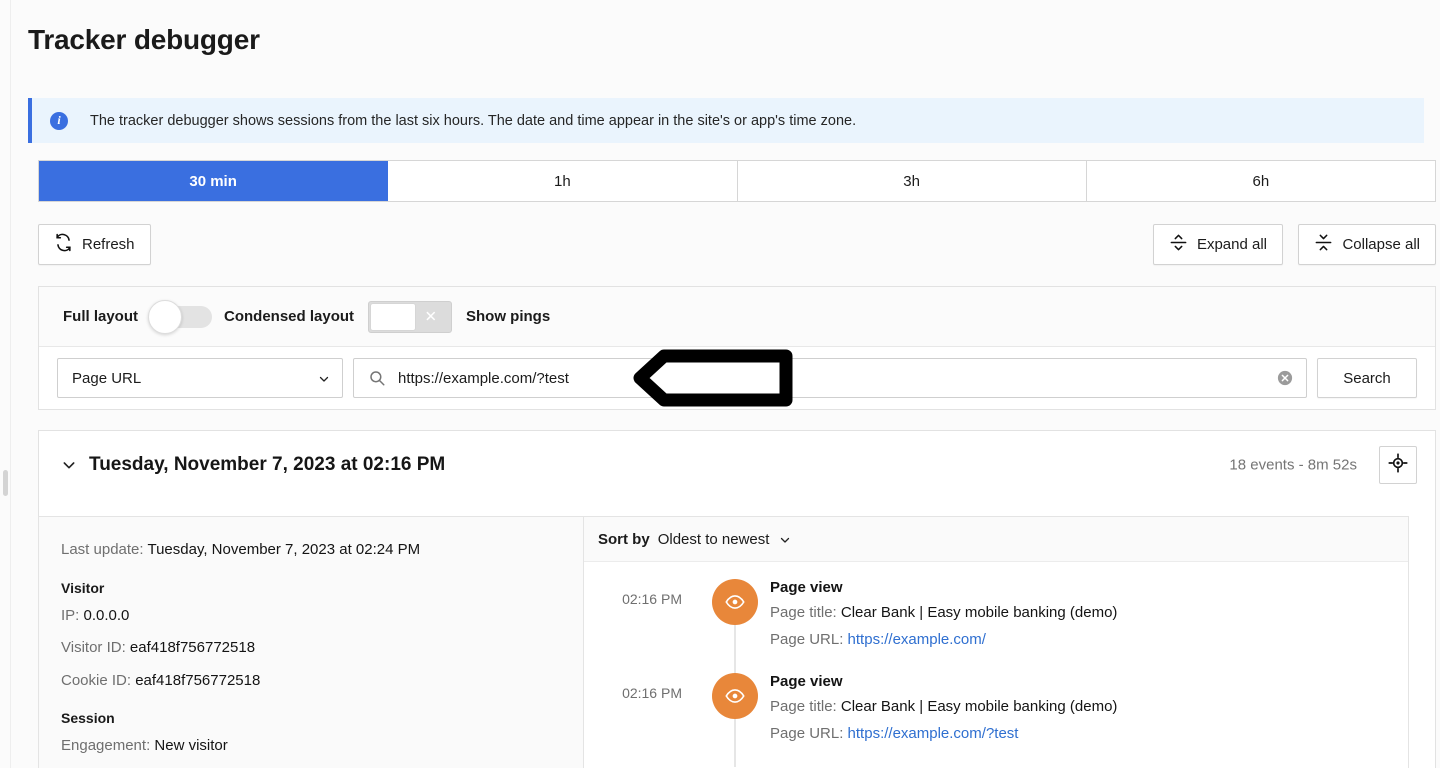 This screenshot has width=1440, height=768. What do you see at coordinates (144, 39) in the screenshot?
I see `page-title: Tracker debugger` at bounding box center [144, 39].